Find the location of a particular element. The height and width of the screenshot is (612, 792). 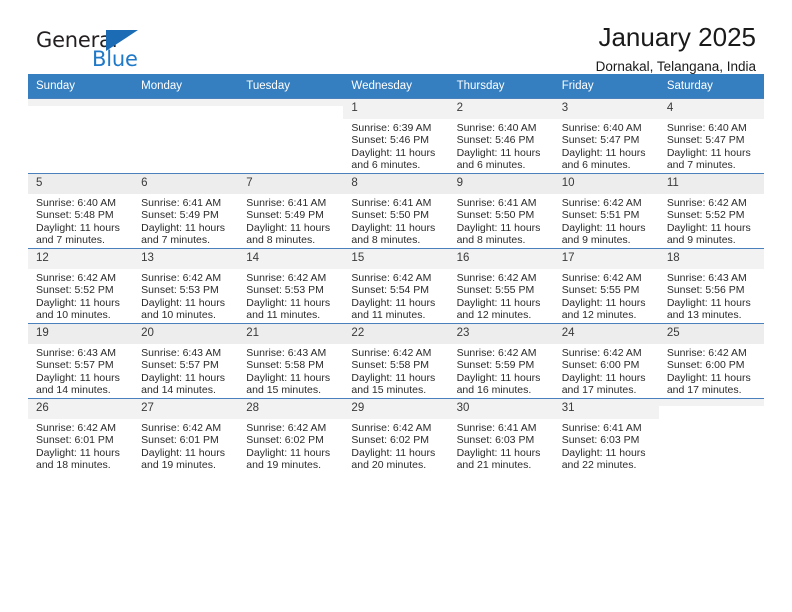

sunset-time: Sunset: 5:58 PM is located at coordinates (390, 365).